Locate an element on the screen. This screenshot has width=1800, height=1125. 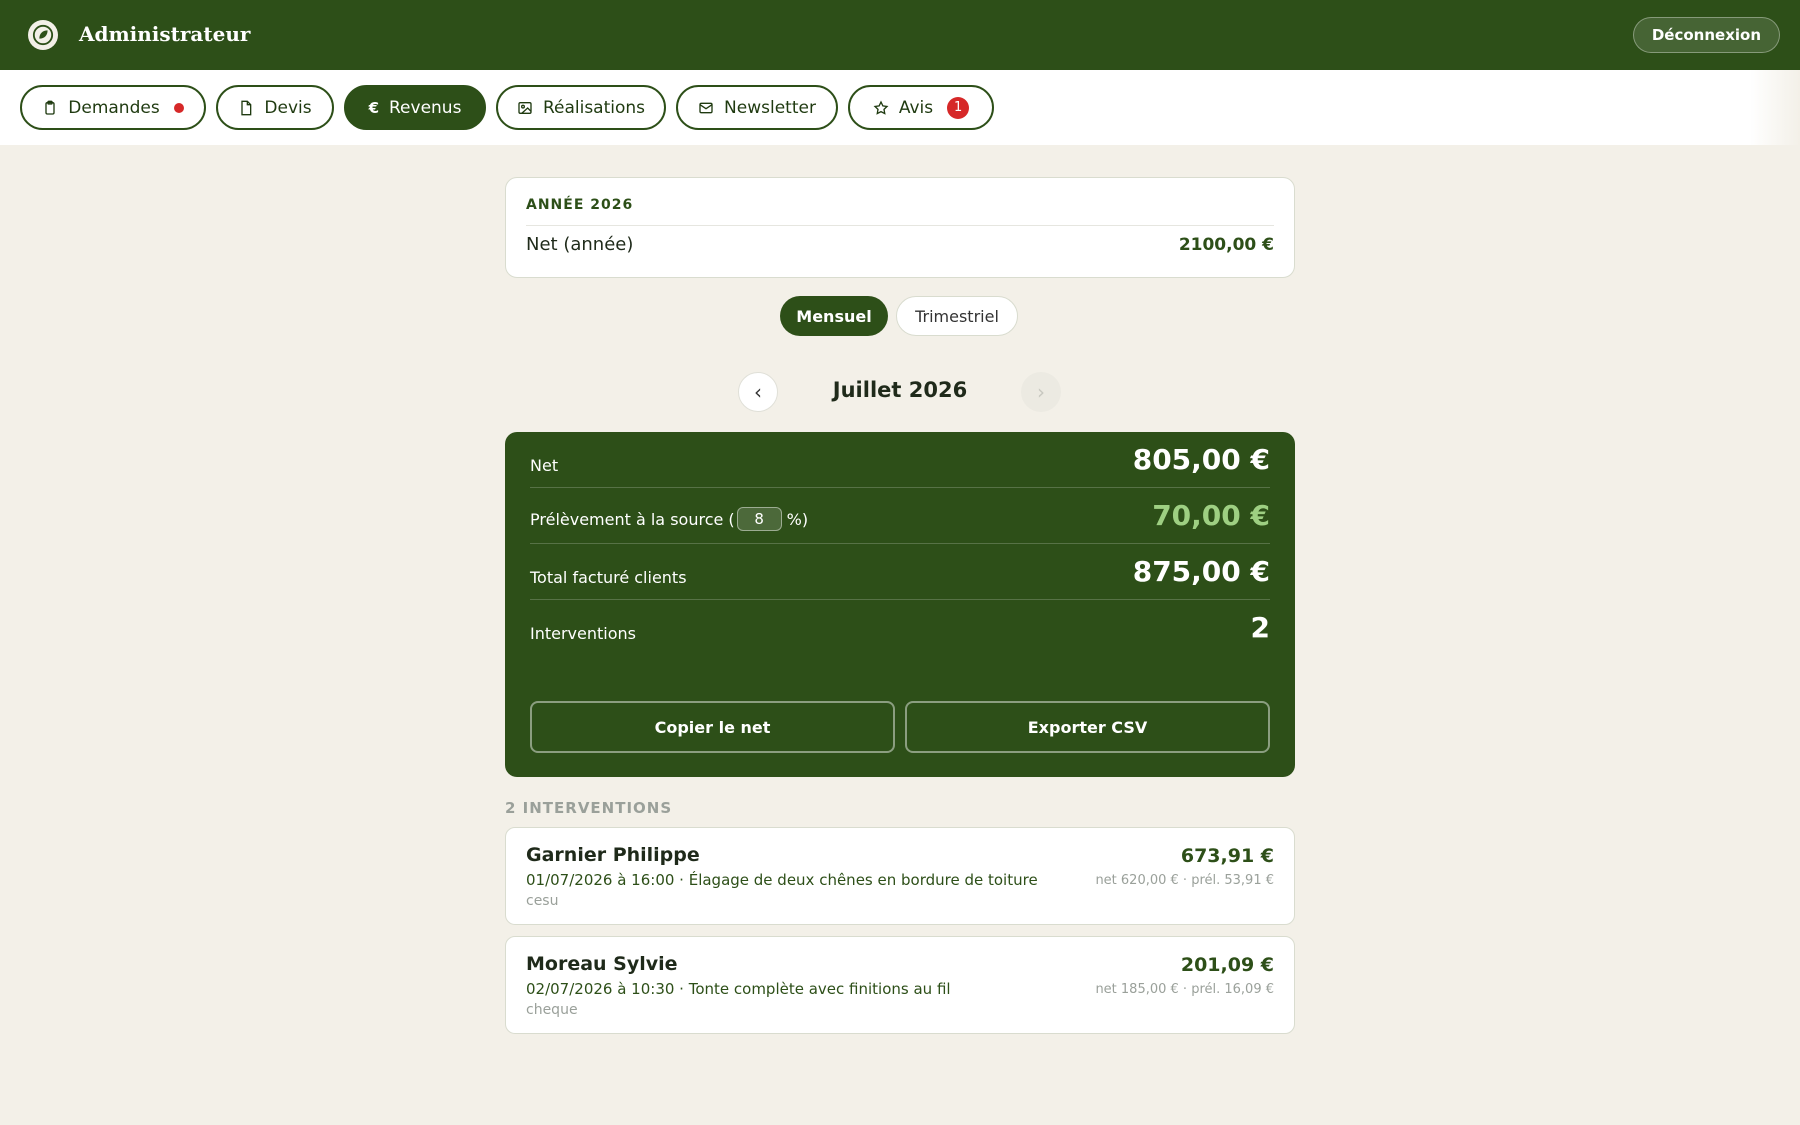
withholding-label: Prélèvement à la source ( 8 %) is located at coordinates (669, 519).